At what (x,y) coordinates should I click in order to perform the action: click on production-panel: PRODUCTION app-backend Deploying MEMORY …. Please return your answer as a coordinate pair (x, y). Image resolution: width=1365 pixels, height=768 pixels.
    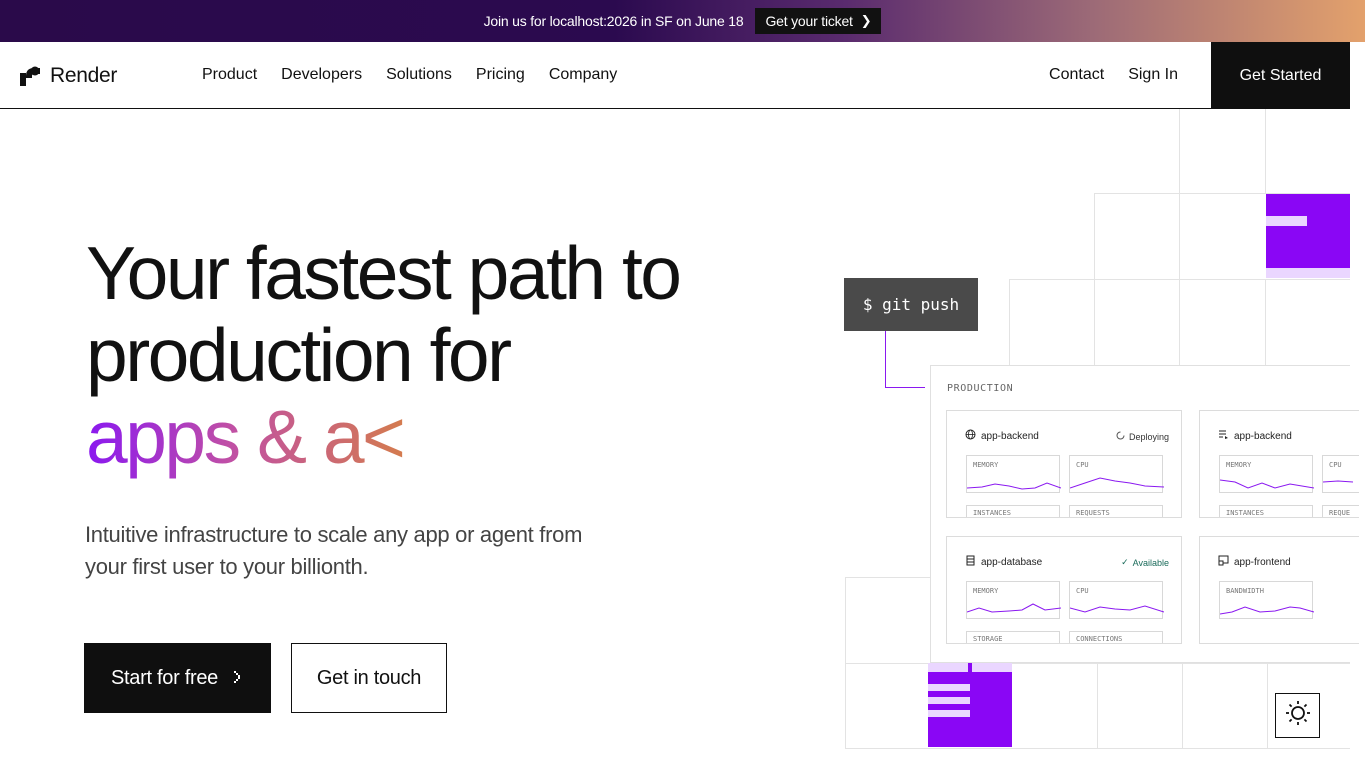
    Looking at the image, I should click on (1144, 514).